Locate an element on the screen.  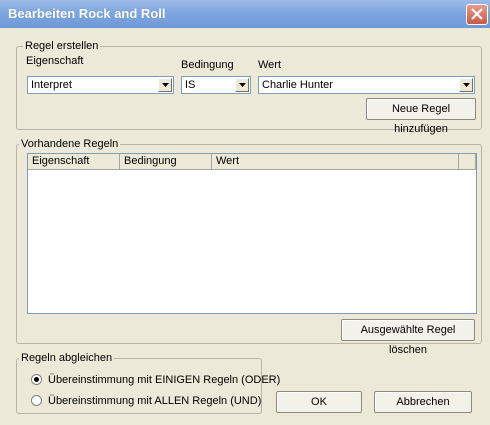
value-select: Charlie Hunter is located at coordinates (366, 85).